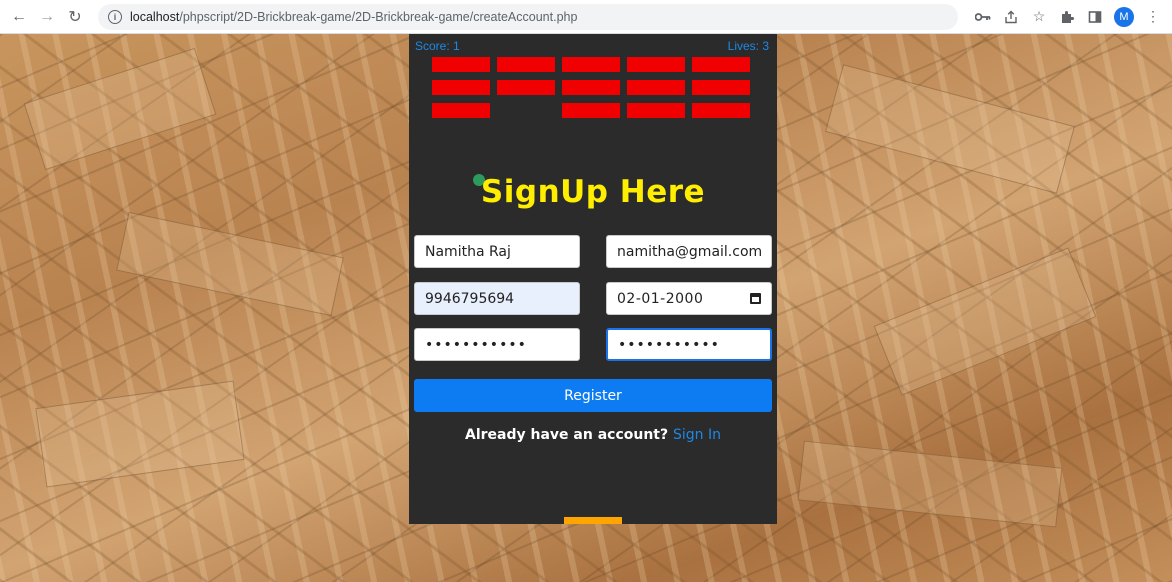 The image size is (1172, 582). I want to click on star-icon: ☆, so click(1039, 17).